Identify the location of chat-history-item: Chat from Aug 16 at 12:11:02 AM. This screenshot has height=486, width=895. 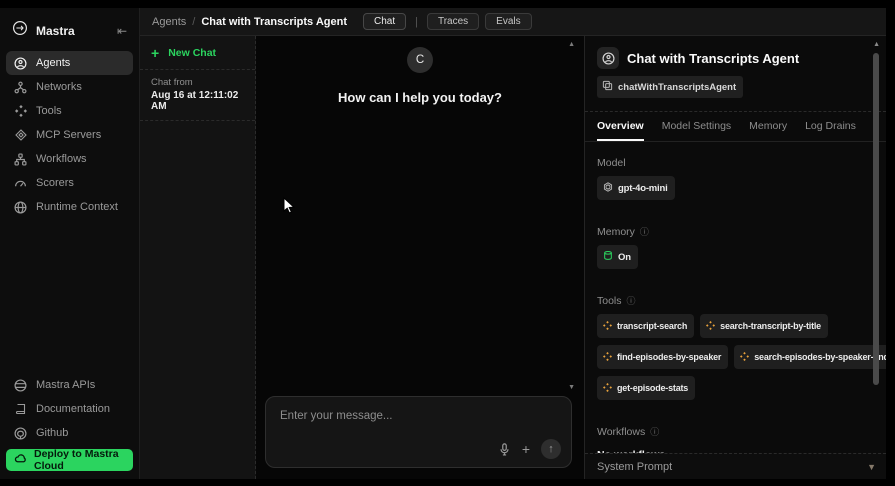
(197, 95).